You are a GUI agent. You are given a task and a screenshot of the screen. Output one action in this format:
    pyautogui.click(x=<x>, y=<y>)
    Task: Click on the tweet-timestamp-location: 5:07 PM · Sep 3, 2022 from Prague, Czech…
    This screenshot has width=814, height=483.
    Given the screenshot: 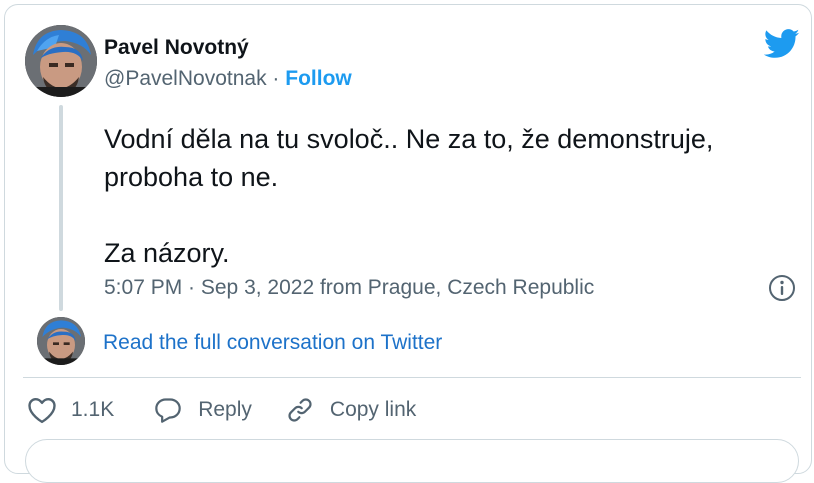 What is the action you would take?
    pyautogui.click(x=349, y=288)
    